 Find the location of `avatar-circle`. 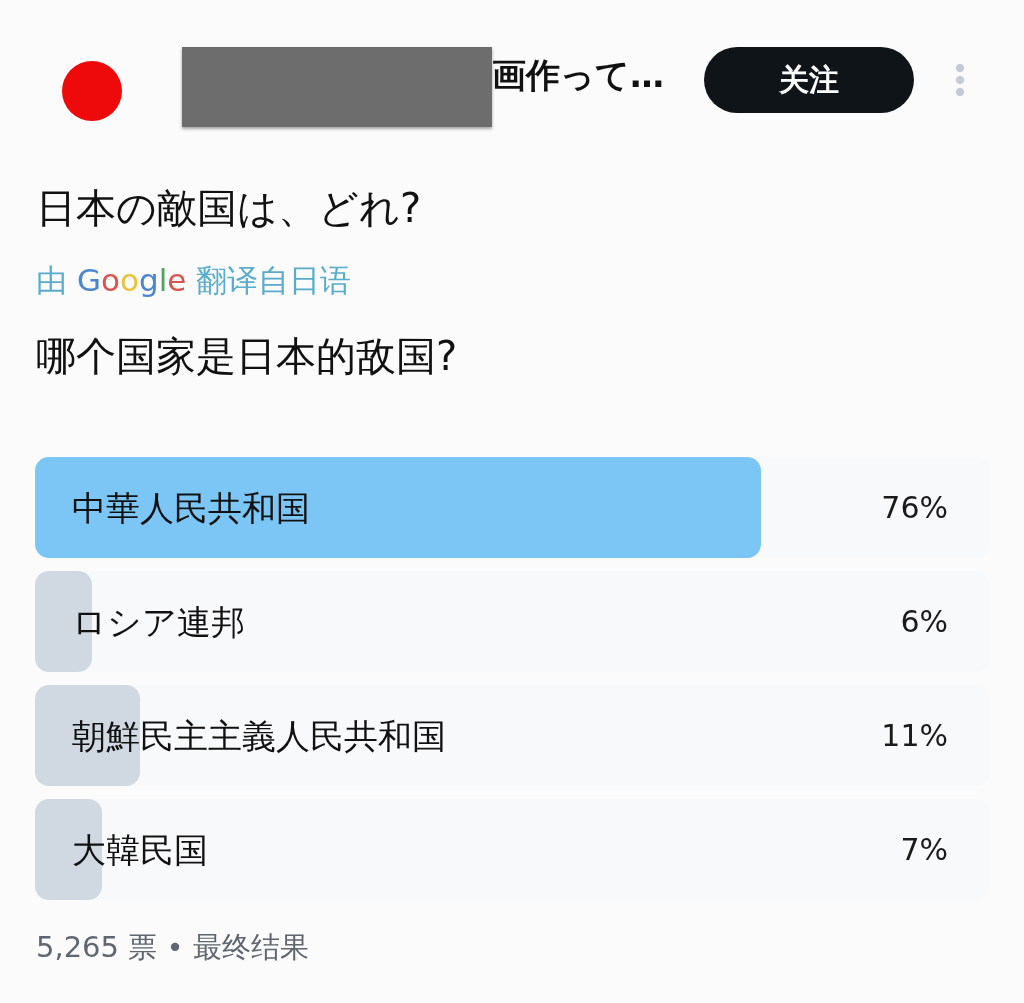

avatar-circle is located at coordinates (92, 91).